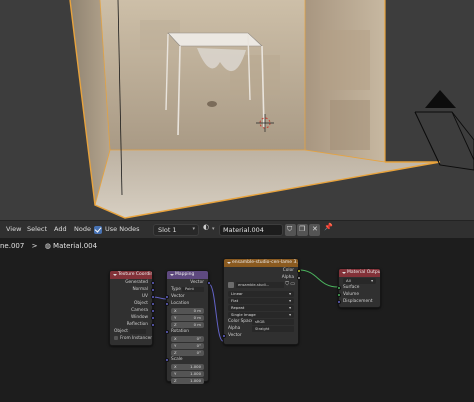  What do you see at coordinates (292, 284) in the screenshot?
I see `folder-icon: ▭` at bounding box center [292, 284].